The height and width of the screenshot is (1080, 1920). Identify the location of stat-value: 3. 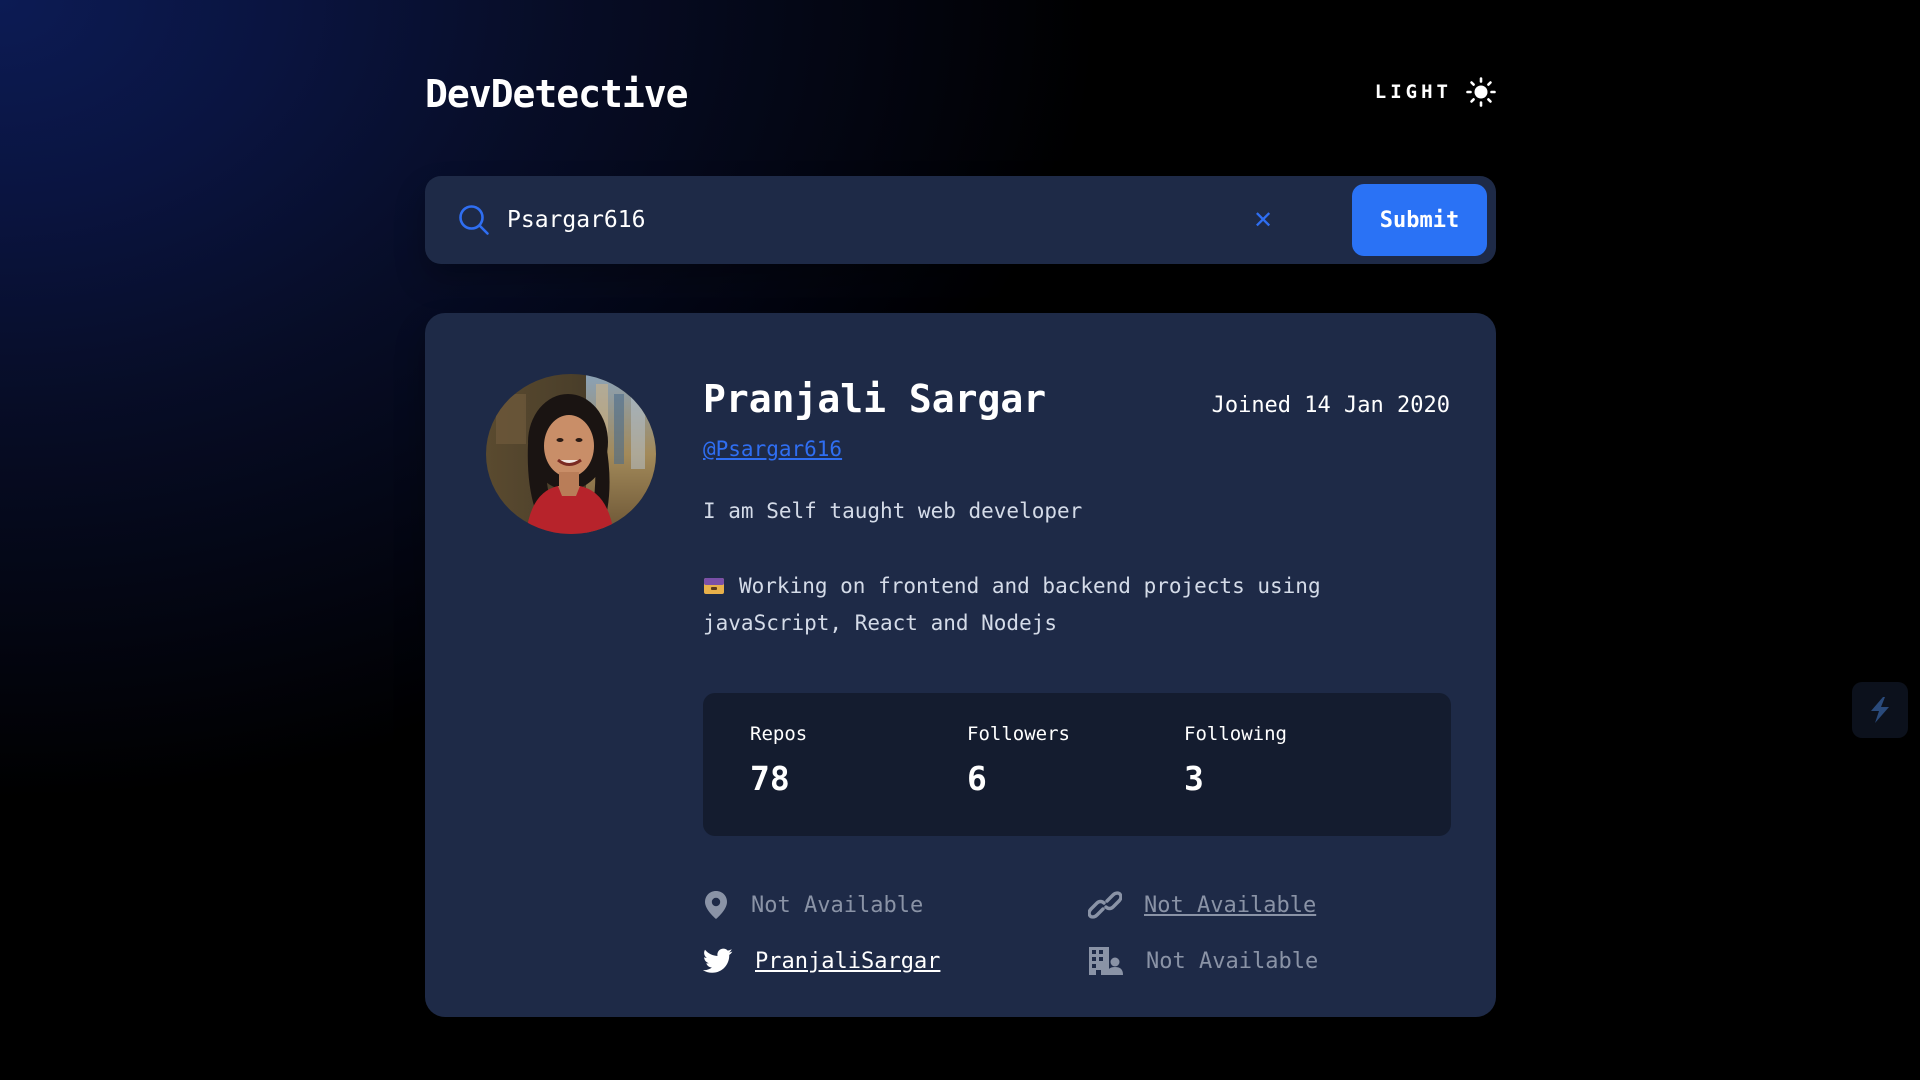
(1194, 778).